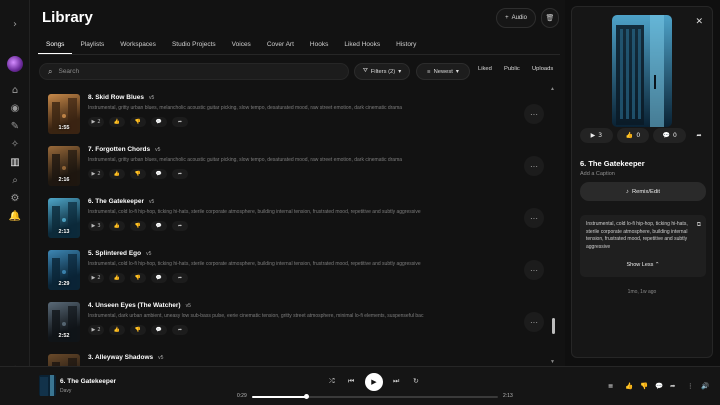 The height and width of the screenshot is (405, 720). What do you see at coordinates (64, 114) in the screenshot?
I see `song-thumbnail: 1:55` at bounding box center [64, 114].